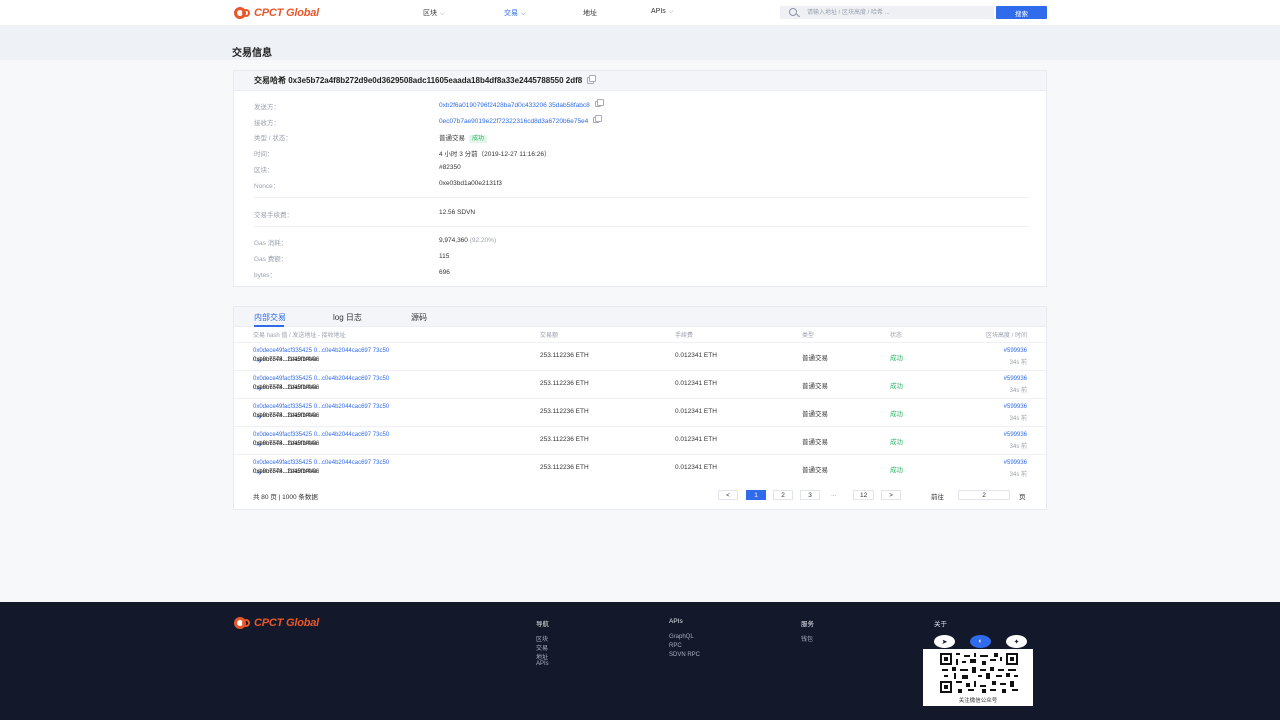 This screenshot has width=1280, height=720. What do you see at coordinates (864, 495) in the screenshot?
I see `page-12-button: 12` at bounding box center [864, 495].